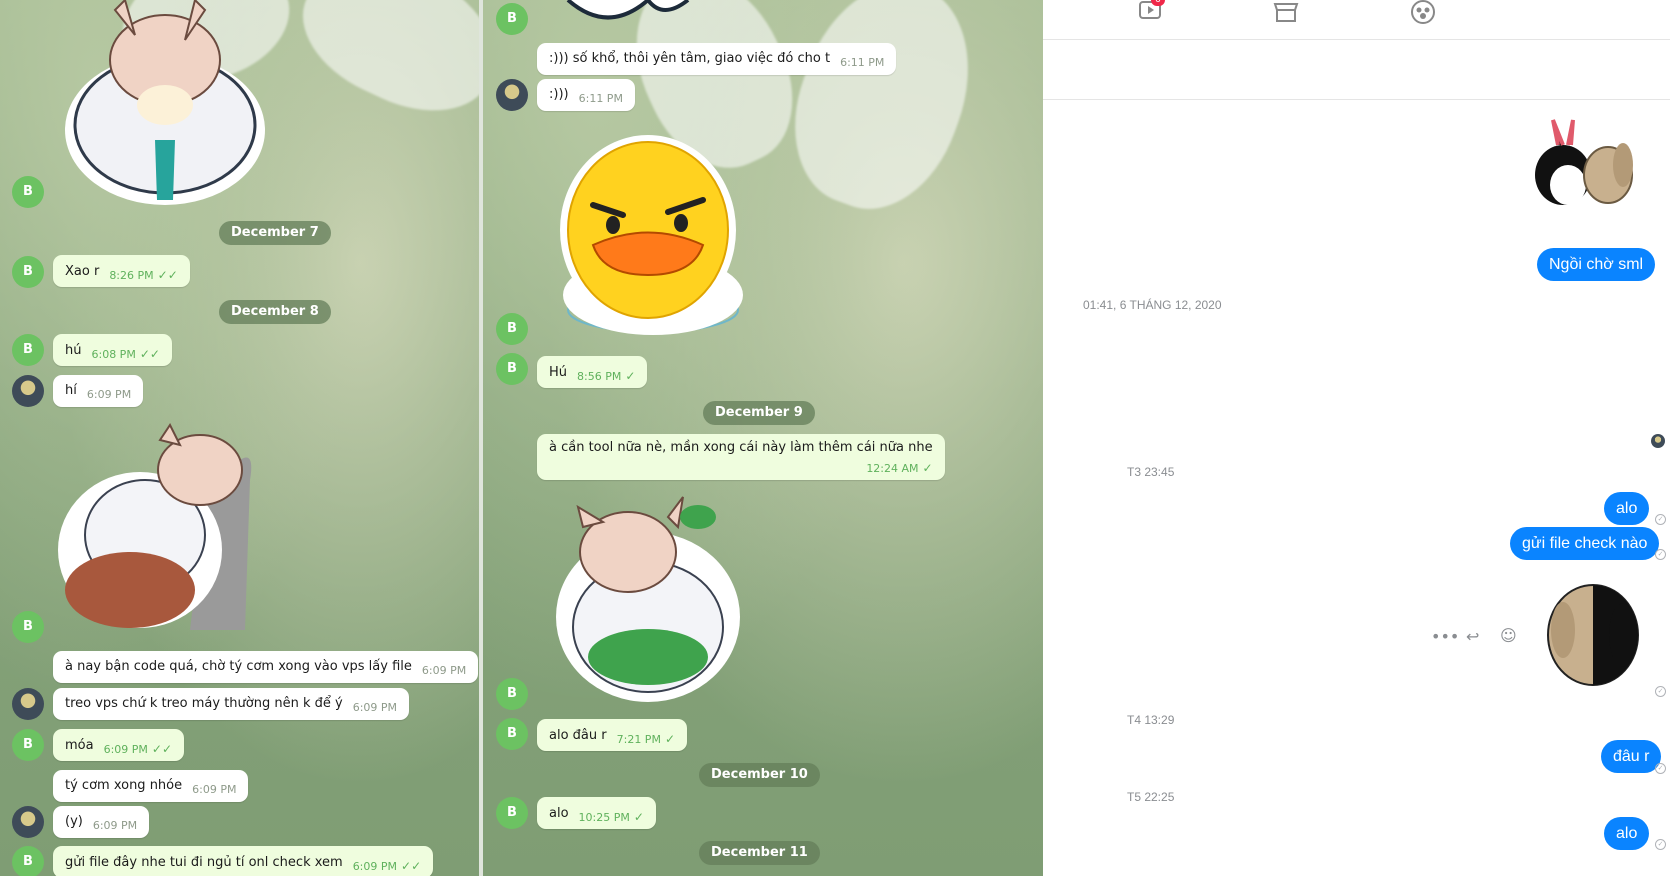 The height and width of the screenshot is (876, 1670). Describe the element at coordinates (275, 233) in the screenshot. I see `date-separator: December 7` at that location.